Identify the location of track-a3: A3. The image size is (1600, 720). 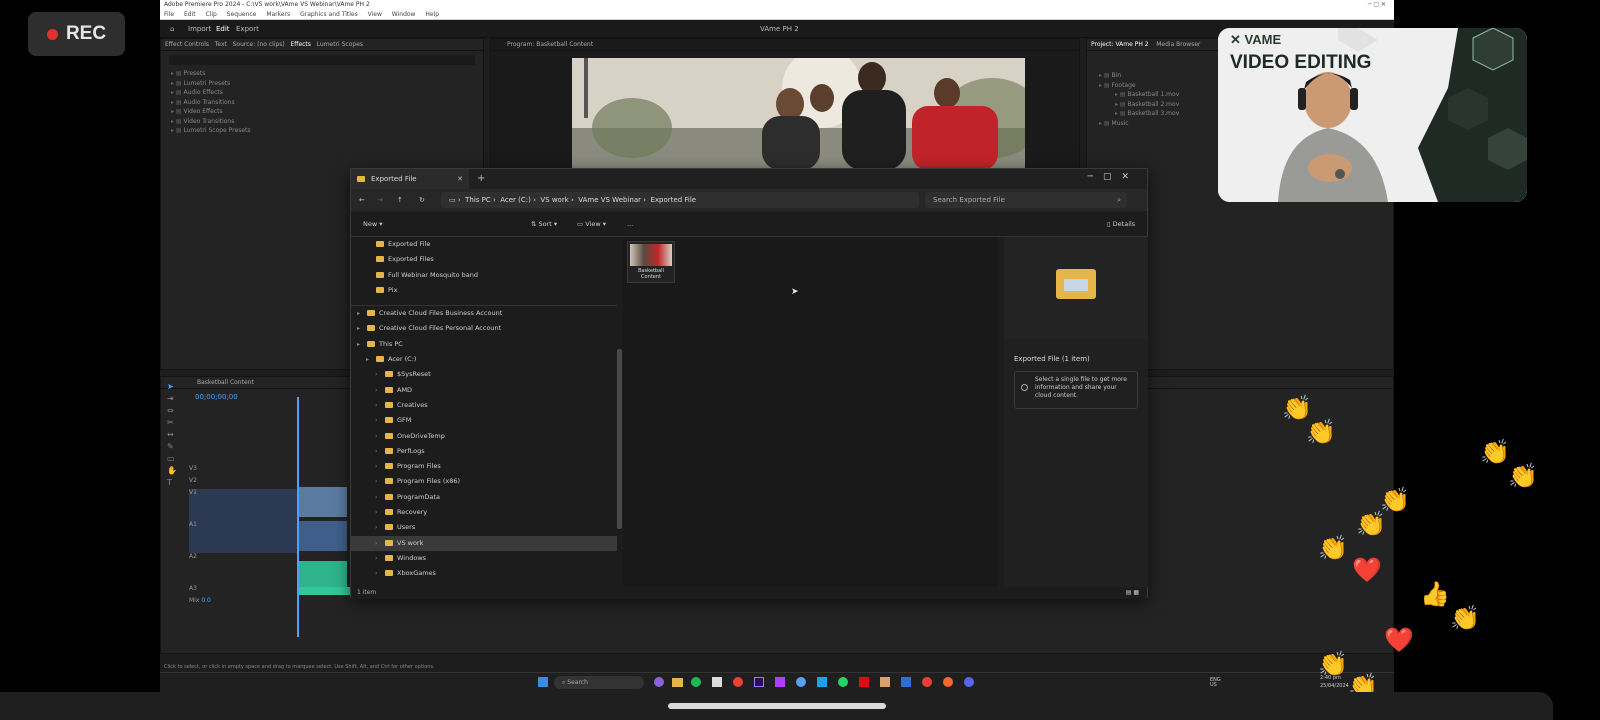
(244, 591).